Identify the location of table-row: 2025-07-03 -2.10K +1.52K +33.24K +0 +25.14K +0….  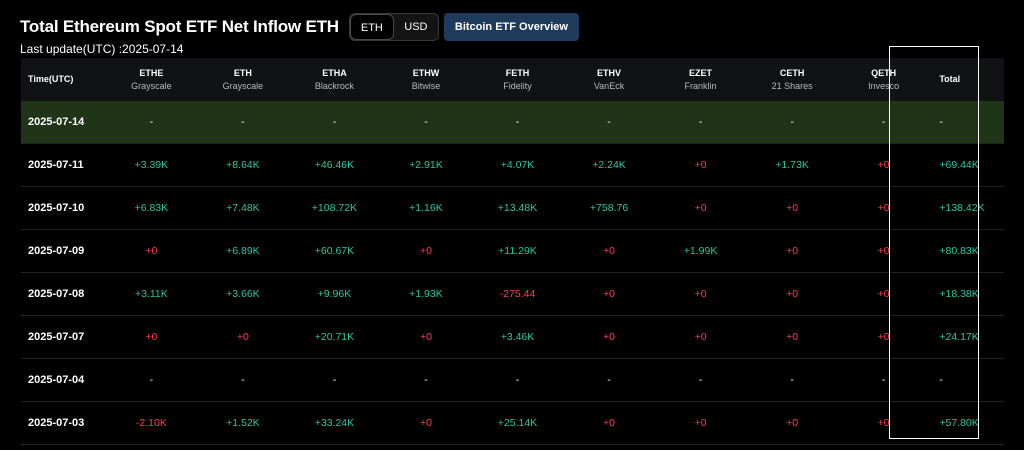
(512, 423).